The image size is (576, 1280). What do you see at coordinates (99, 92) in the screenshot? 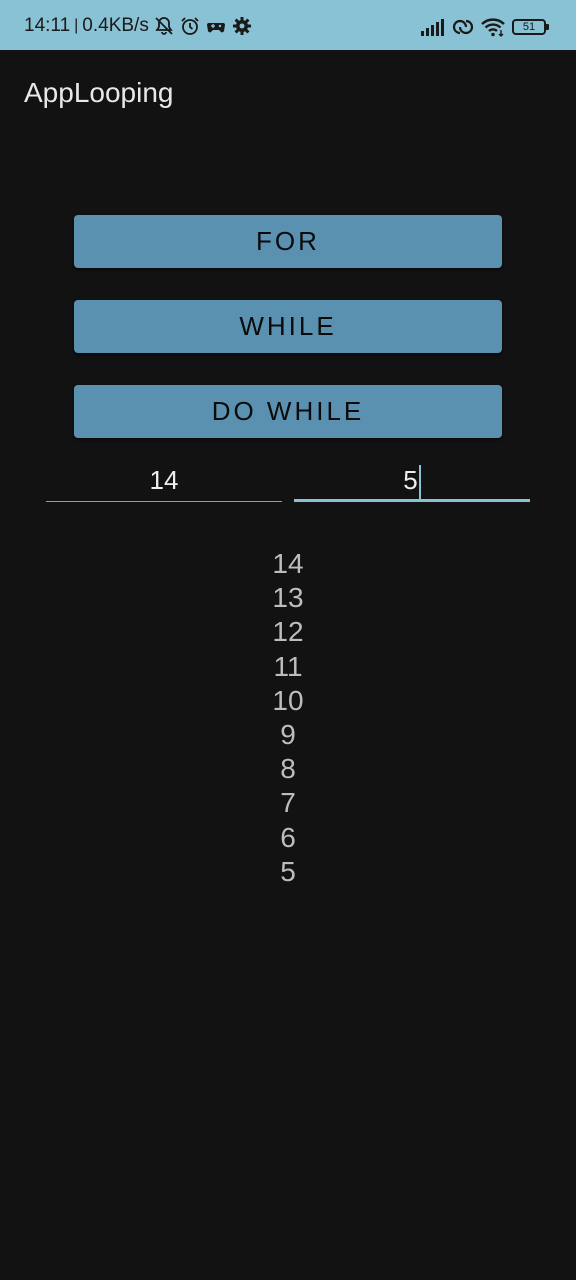
I see `app-title: AppLooping` at bounding box center [99, 92].